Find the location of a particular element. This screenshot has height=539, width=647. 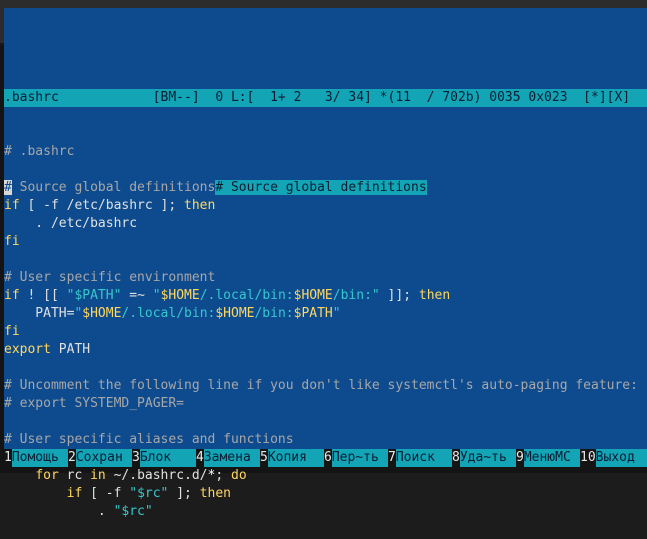

code-line: export PATH is located at coordinates (325, 350).